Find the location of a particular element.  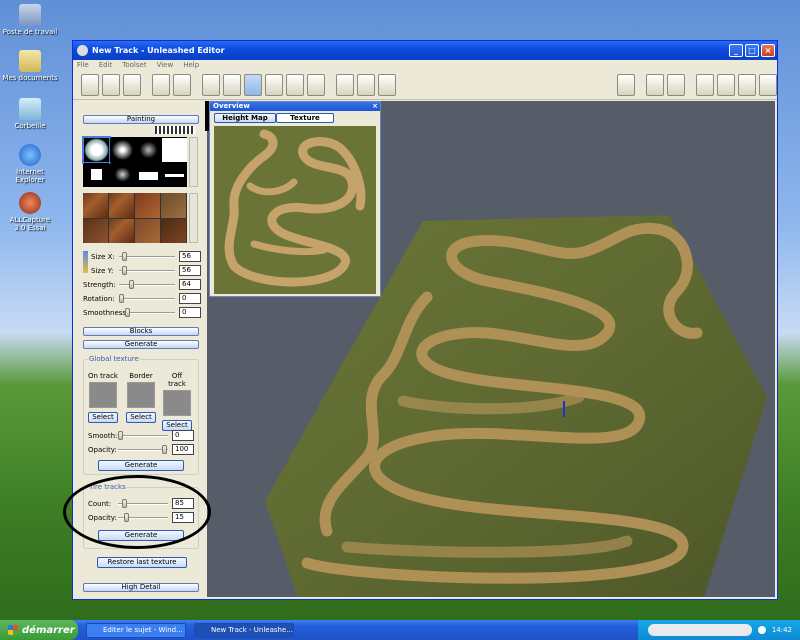

blocks-section-header: Blocks is located at coordinates (141, 331).